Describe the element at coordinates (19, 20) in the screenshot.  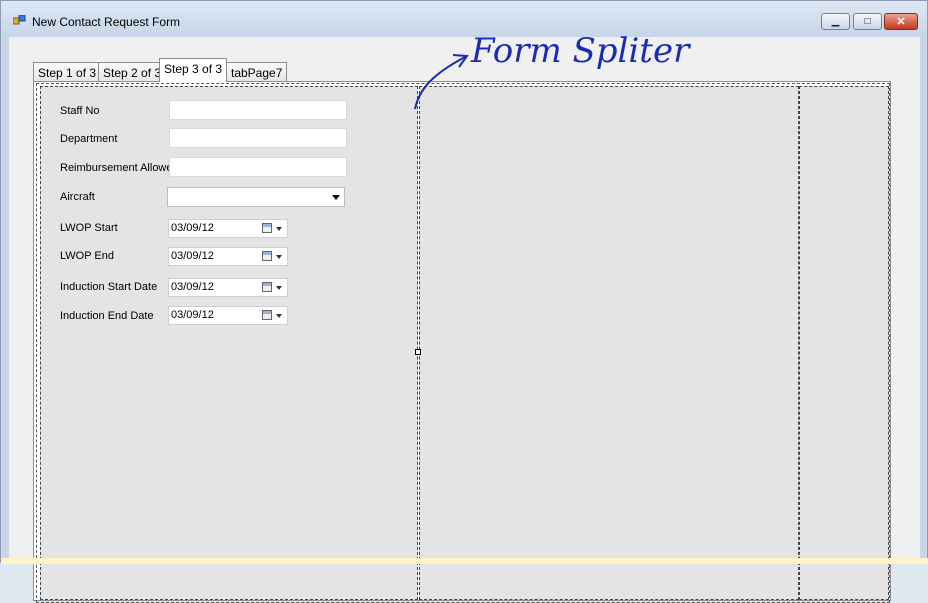
I see `app-icon` at that location.